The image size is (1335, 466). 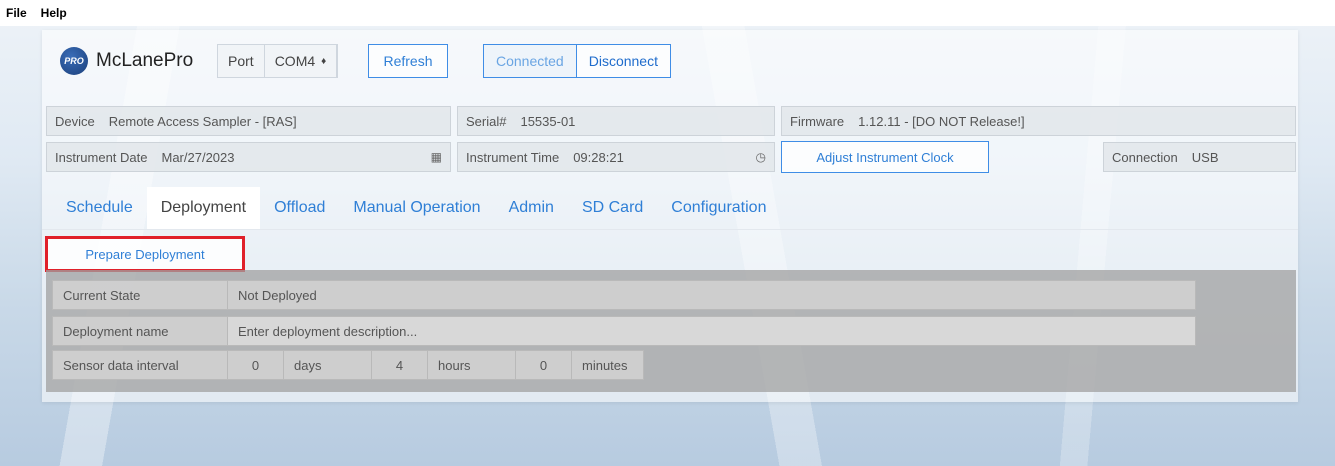 What do you see at coordinates (198, 157) in the screenshot?
I see `instrument-date-value: Mar/27/2023` at bounding box center [198, 157].